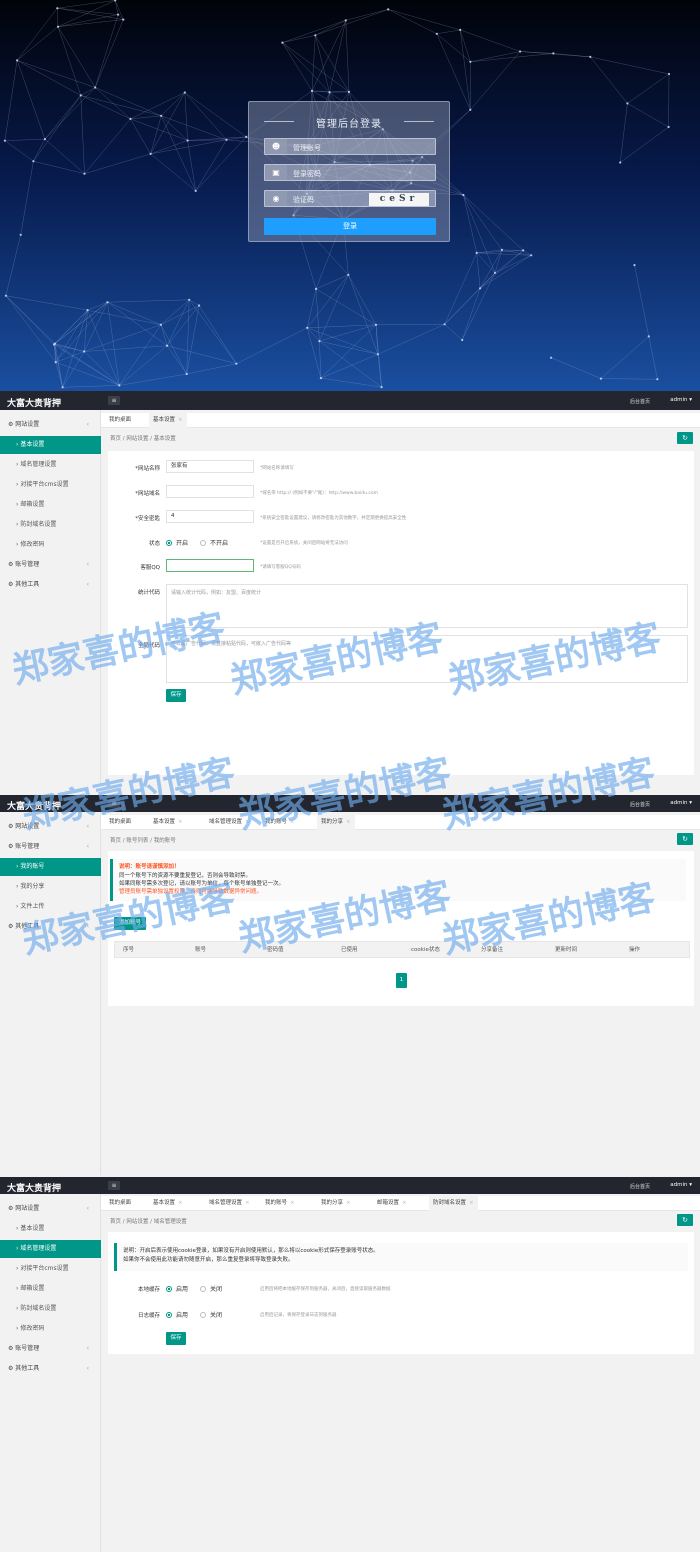 The height and width of the screenshot is (1552, 700). I want to click on local-cache-on-label: 启用, so click(182, 1289).